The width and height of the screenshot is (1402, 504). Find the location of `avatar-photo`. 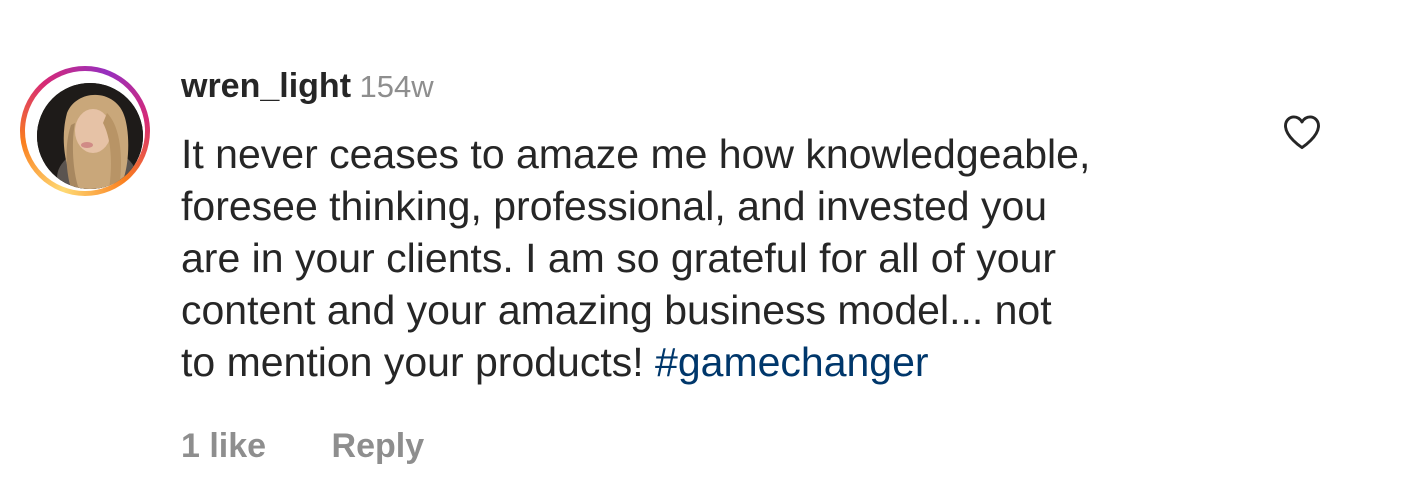

avatar-photo is located at coordinates (90, 136).